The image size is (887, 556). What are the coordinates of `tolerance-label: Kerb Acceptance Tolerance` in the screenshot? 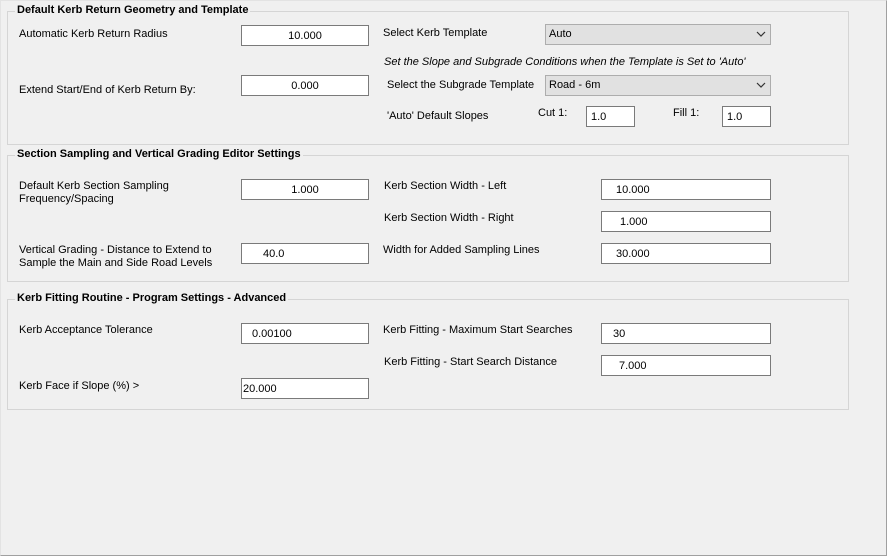 It's located at (86, 330).